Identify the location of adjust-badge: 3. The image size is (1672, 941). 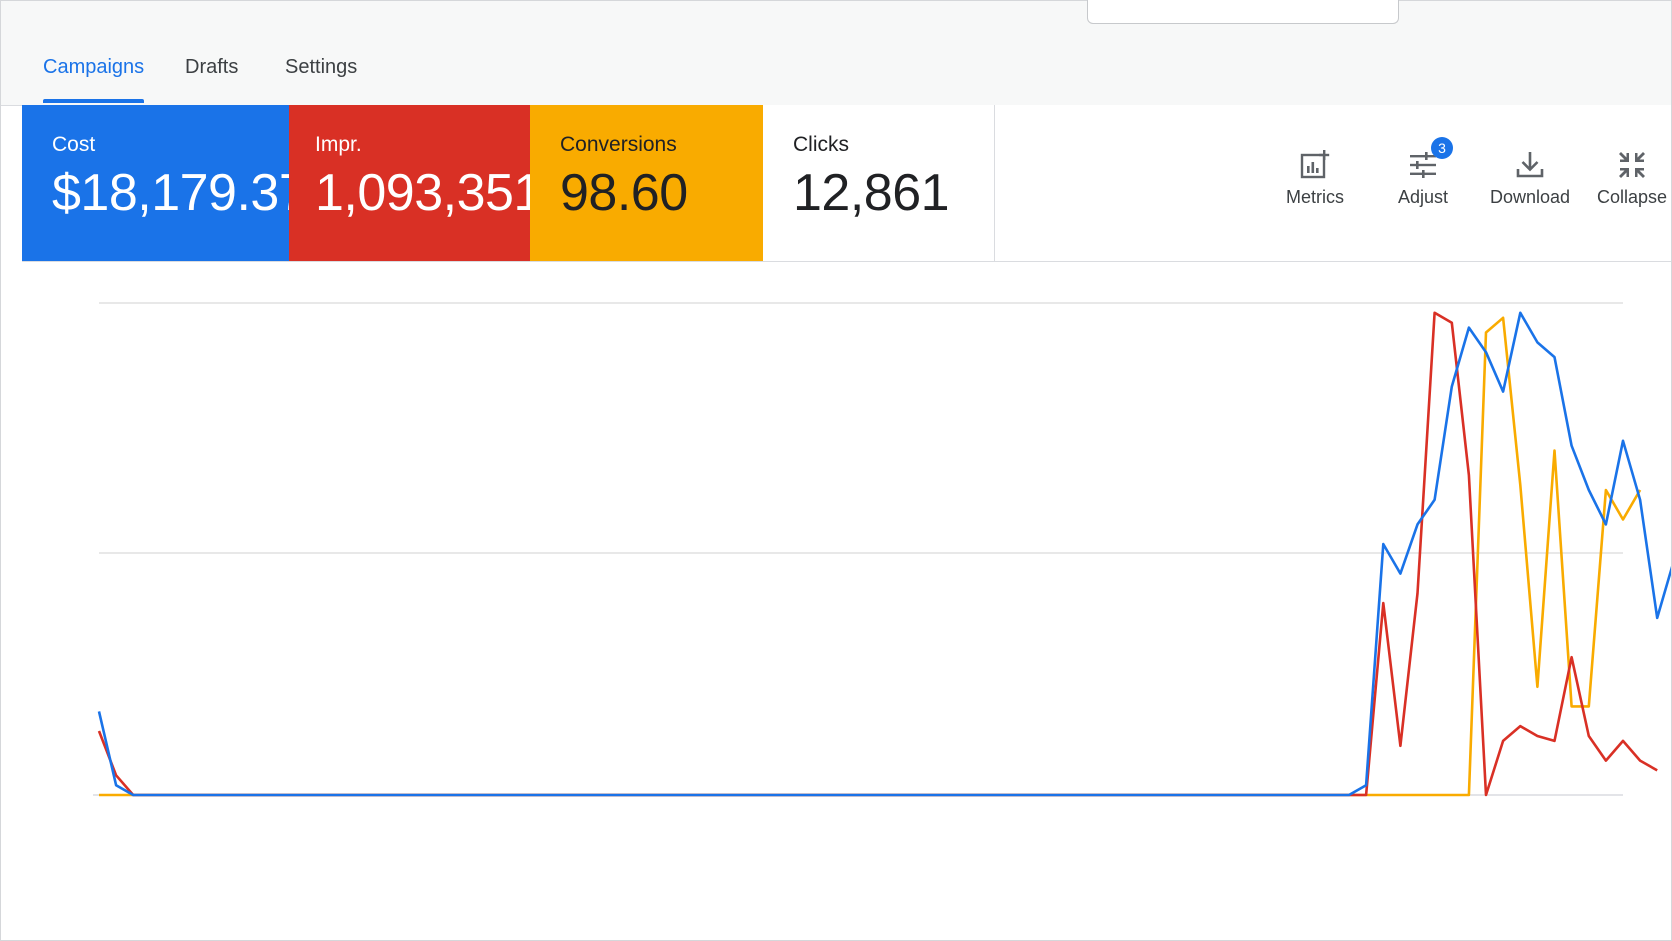
(1442, 148).